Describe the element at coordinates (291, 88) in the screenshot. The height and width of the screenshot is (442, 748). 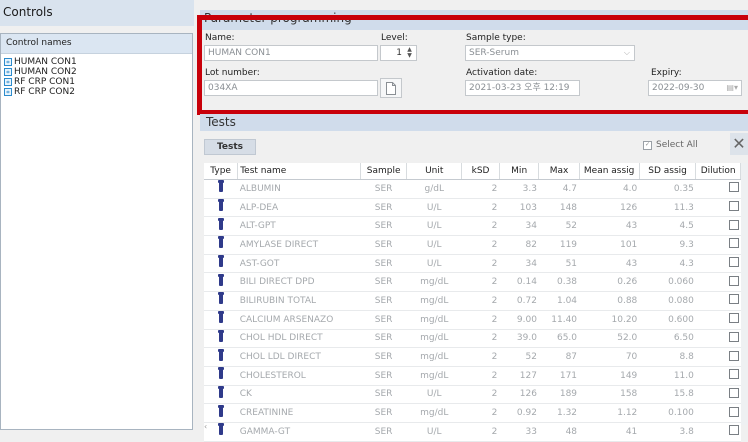
I see `lot-number-field: 034XA` at that location.